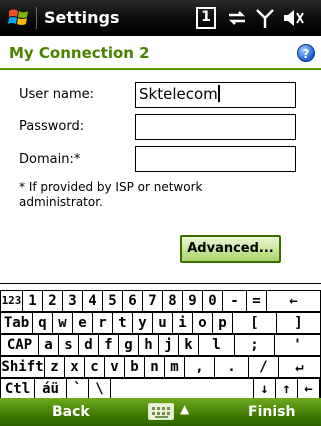  What do you see at coordinates (172, 301) in the screenshot?
I see `key-8: 8` at bounding box center [172, 301].